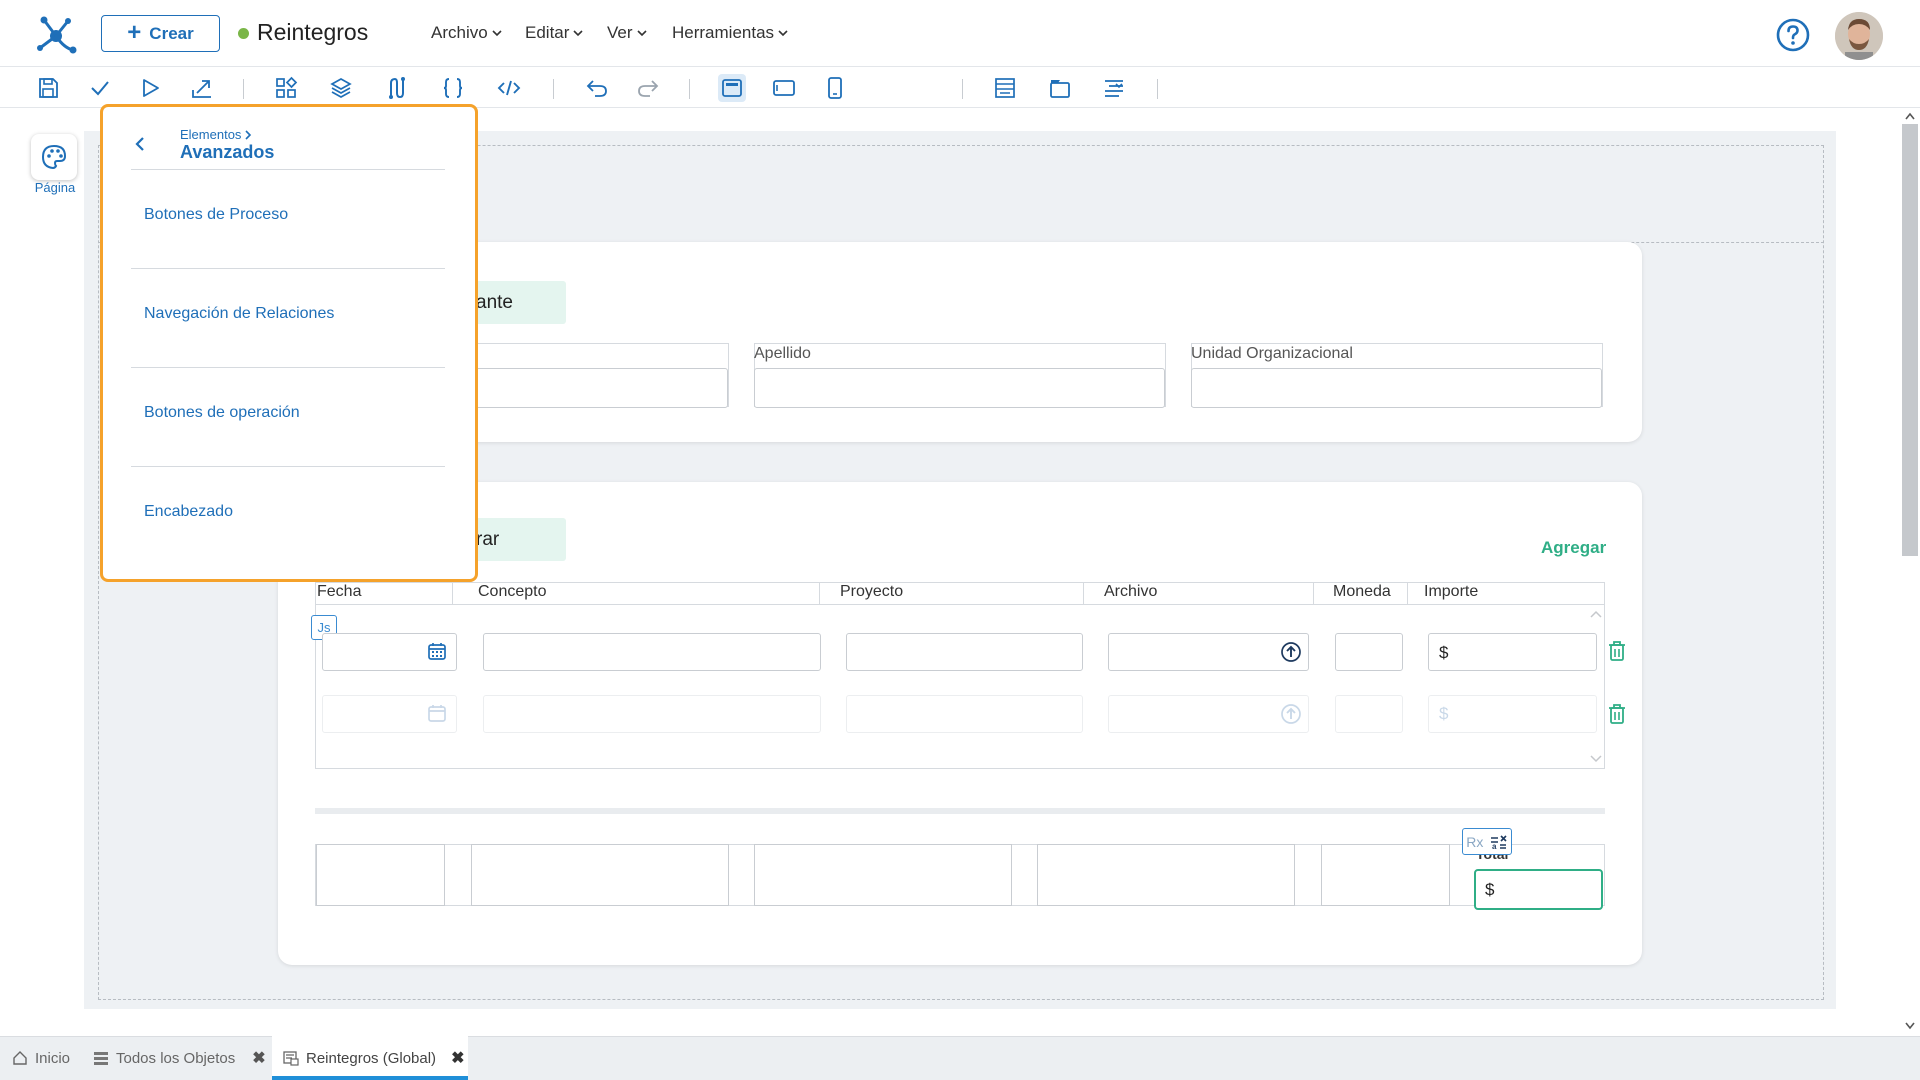 The image size is (1920, 1080). I want to click on menu-herramientas: Herramientas, so click(730, 33).